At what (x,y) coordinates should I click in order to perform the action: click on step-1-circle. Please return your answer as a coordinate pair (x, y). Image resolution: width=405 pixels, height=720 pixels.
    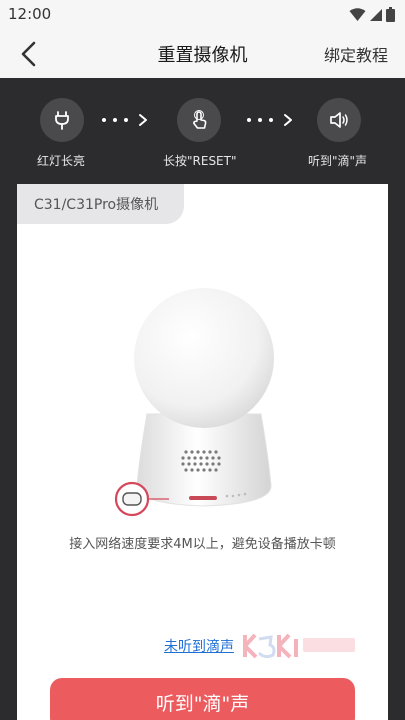
    Looking at the image, I should click on (62, 120).